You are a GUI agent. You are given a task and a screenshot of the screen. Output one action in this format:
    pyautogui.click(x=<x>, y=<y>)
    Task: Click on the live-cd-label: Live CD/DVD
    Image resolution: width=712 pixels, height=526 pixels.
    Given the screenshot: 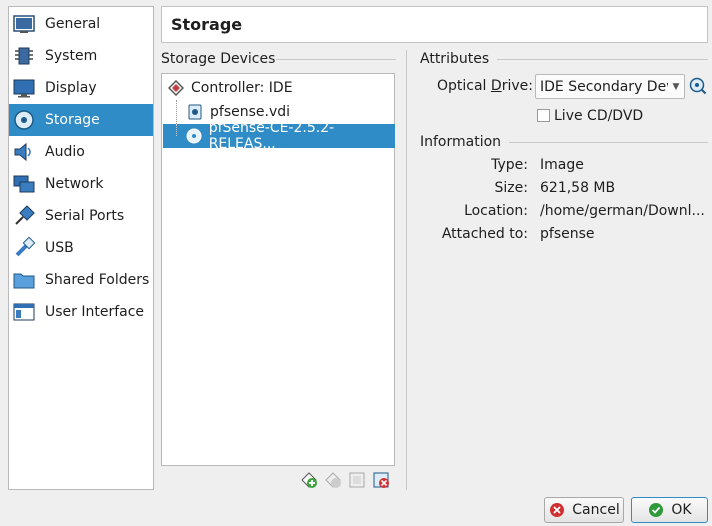 What is the action you would take?
    pyautogui.click(x=598, y=116)
    